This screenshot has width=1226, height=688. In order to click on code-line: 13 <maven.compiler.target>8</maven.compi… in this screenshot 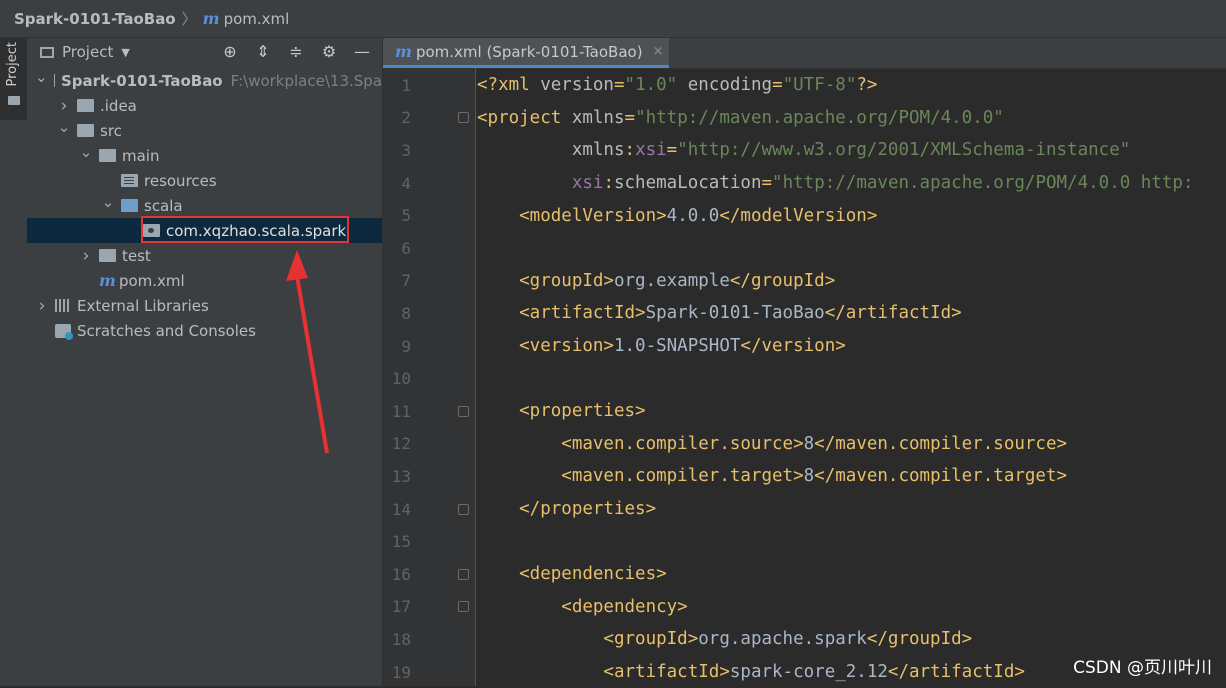, I will do `click(804, 476)`.